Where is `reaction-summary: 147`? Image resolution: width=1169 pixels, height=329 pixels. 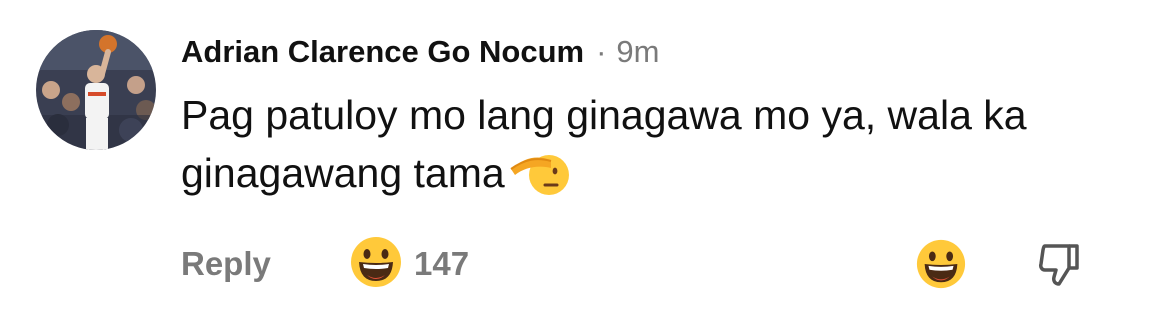
reaction-summary: 147 is located at coordinates (409, 264).